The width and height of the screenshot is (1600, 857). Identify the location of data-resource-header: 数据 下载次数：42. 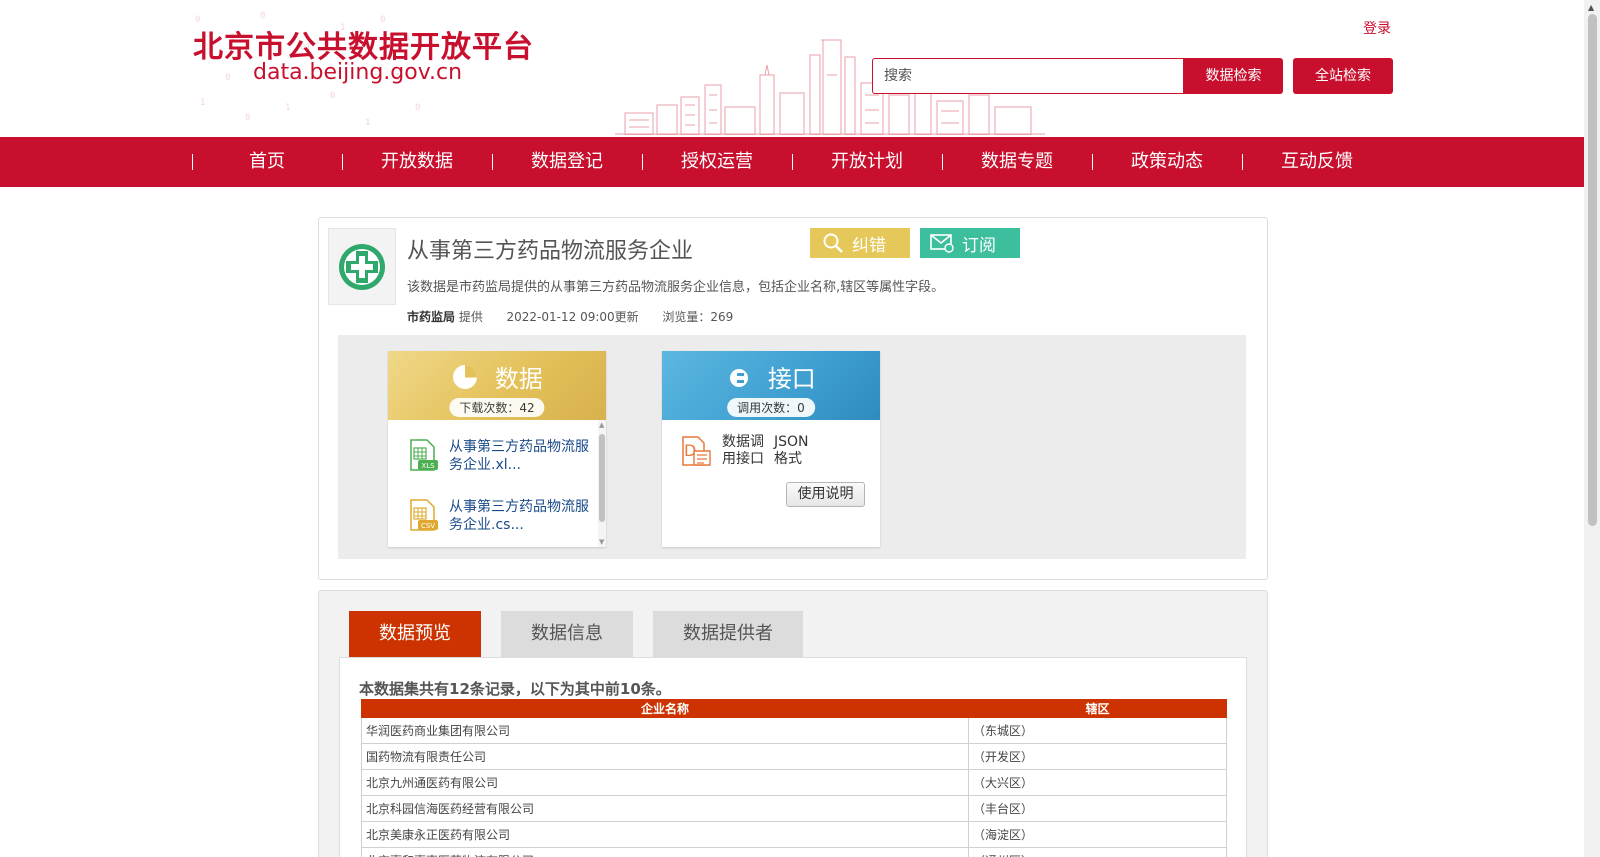
(497, 385).